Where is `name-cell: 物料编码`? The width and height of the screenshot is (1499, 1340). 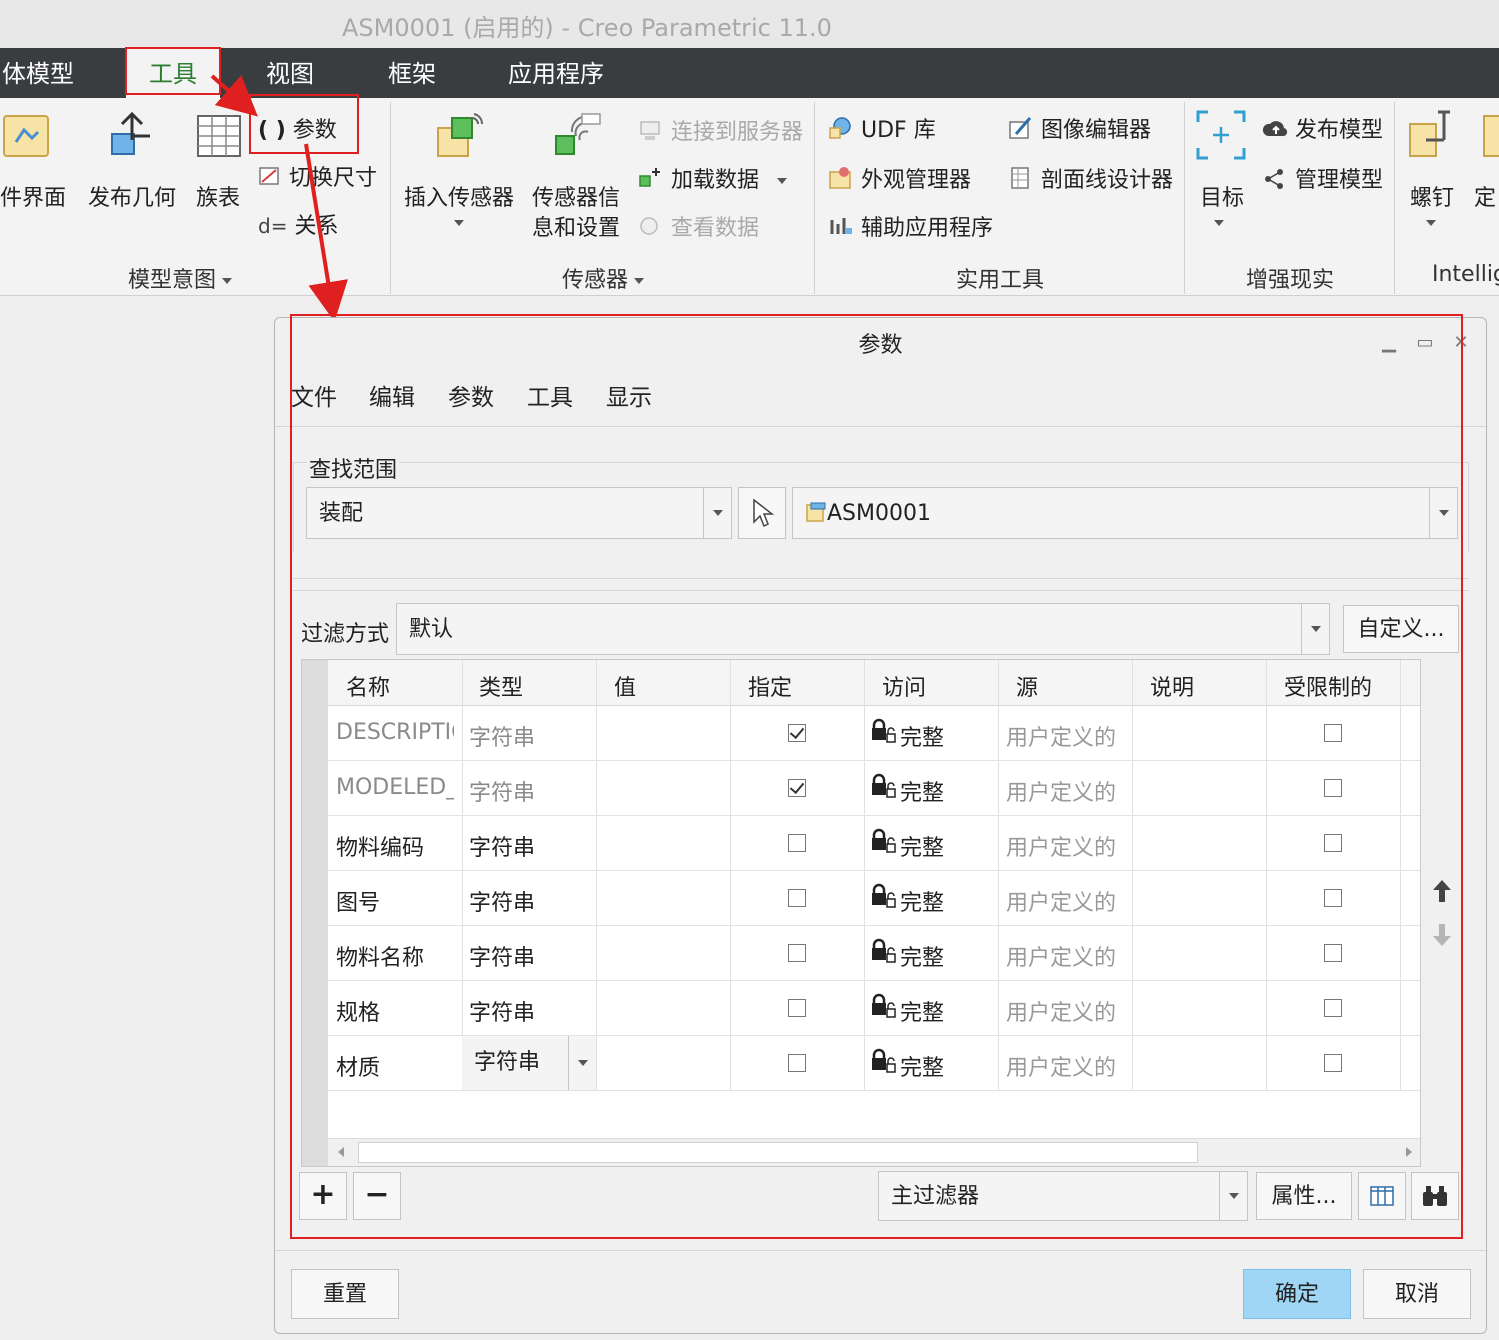 name-cell: 物料编码 is located at coordinates (395, 846).